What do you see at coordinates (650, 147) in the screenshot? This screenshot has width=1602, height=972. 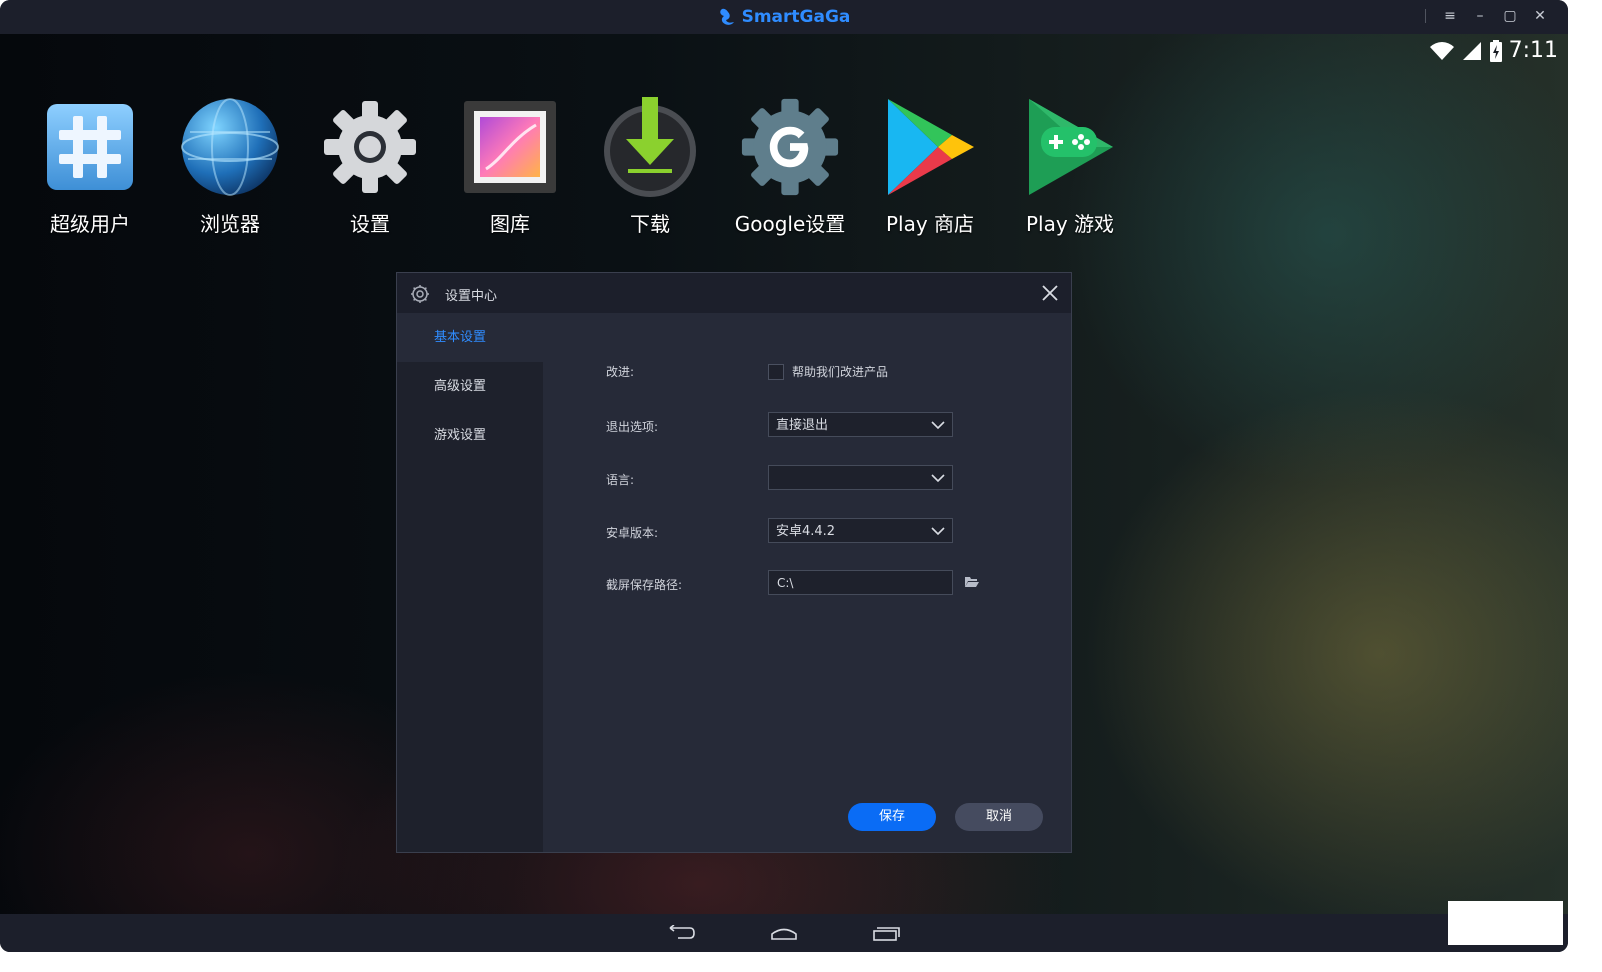 I see `download-icon` at bounding box center [650, 147].